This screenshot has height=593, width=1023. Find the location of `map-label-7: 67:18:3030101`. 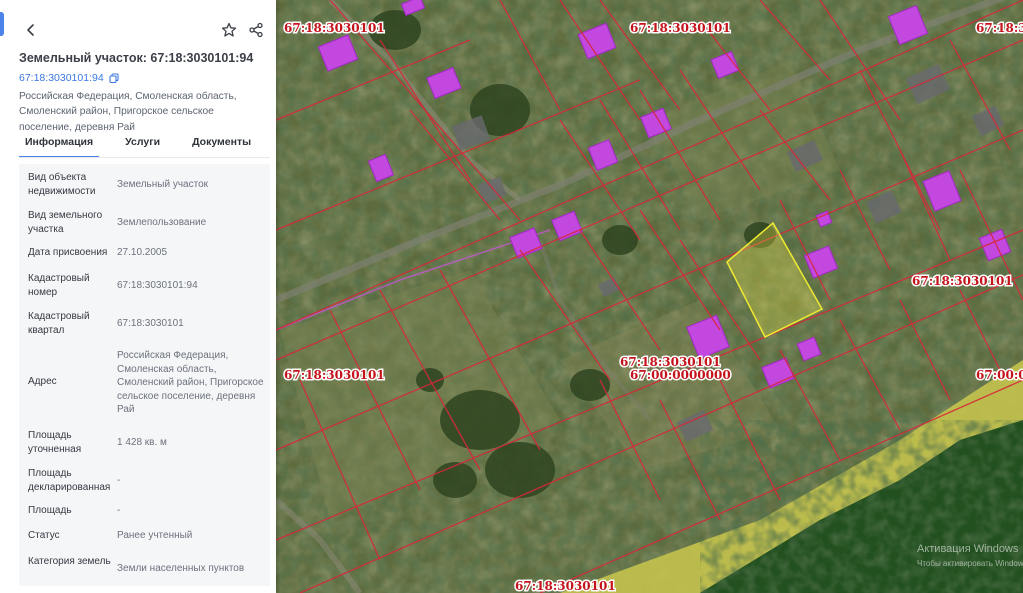

map-label-7: 67:18:3030101 is located at coordinates (334, 375).